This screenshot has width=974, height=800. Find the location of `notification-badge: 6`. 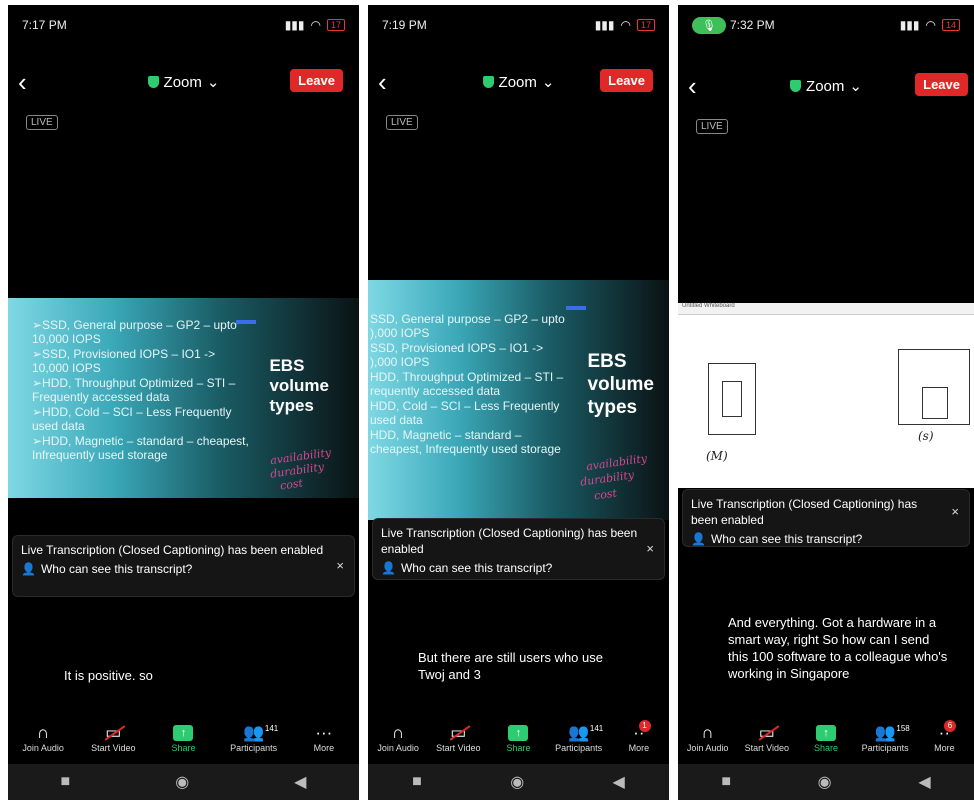

notification-badge: 6 is located at coordinates (950, 726).